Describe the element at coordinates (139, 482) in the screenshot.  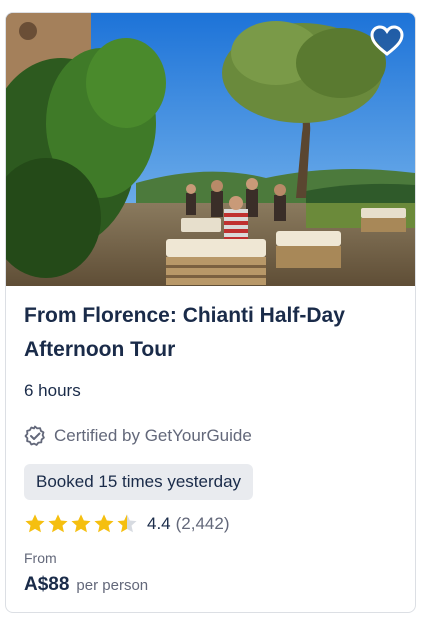
I see `booked-badge: Booked 15 times yesterday` at that location.